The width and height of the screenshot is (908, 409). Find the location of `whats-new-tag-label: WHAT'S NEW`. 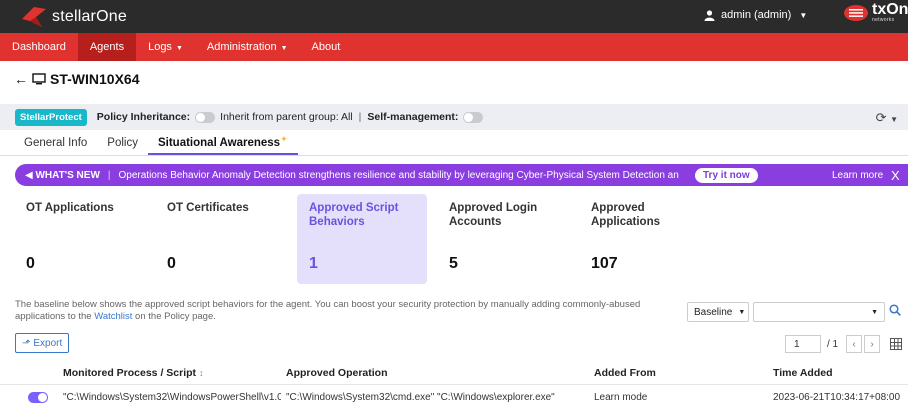

whats-new-tag-label: WHAT'S NEW is located at coordinates (67, 175).